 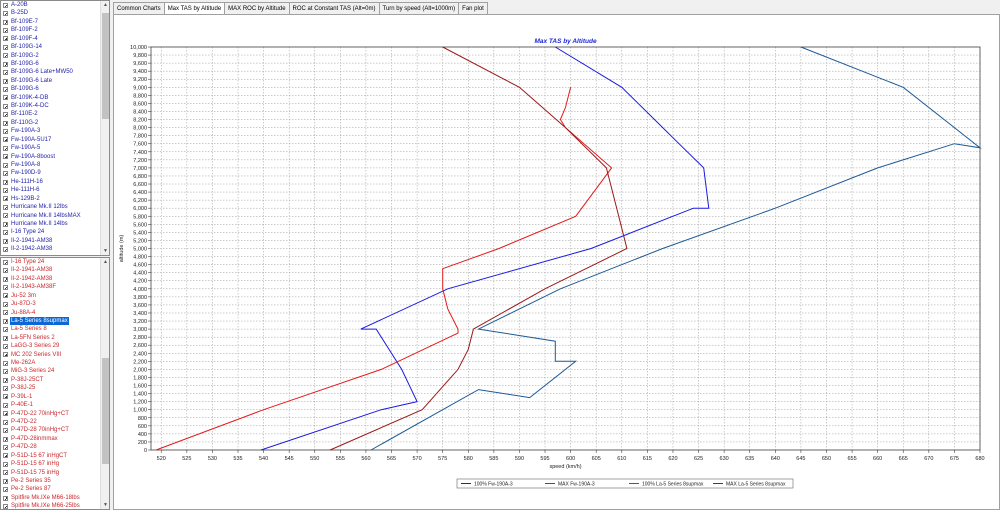 What do you see at coordinates (51, 279) in the screenshot?
I see `tree-item-il-2-1942-am38: Il-2-1942-AM38` at bounding box center [51, 279].